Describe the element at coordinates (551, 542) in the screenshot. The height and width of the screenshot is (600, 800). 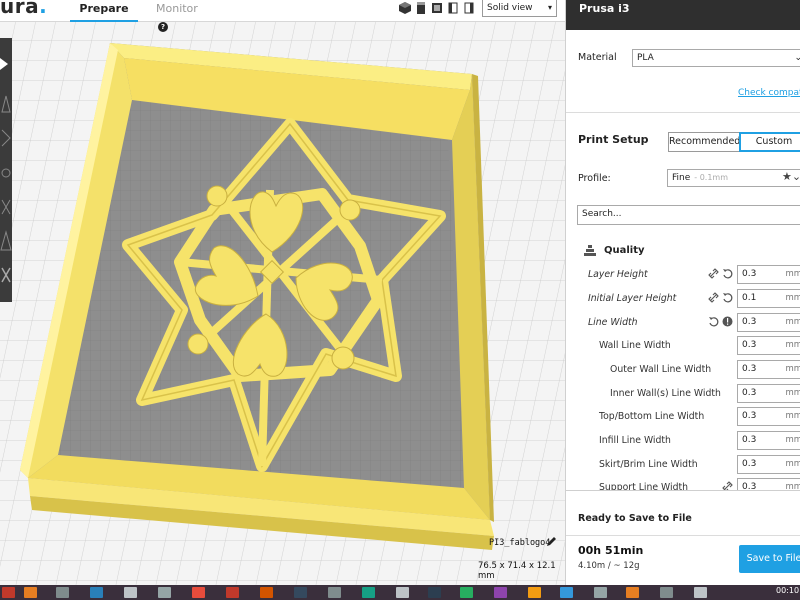
I see `pencil-icon` at that location.